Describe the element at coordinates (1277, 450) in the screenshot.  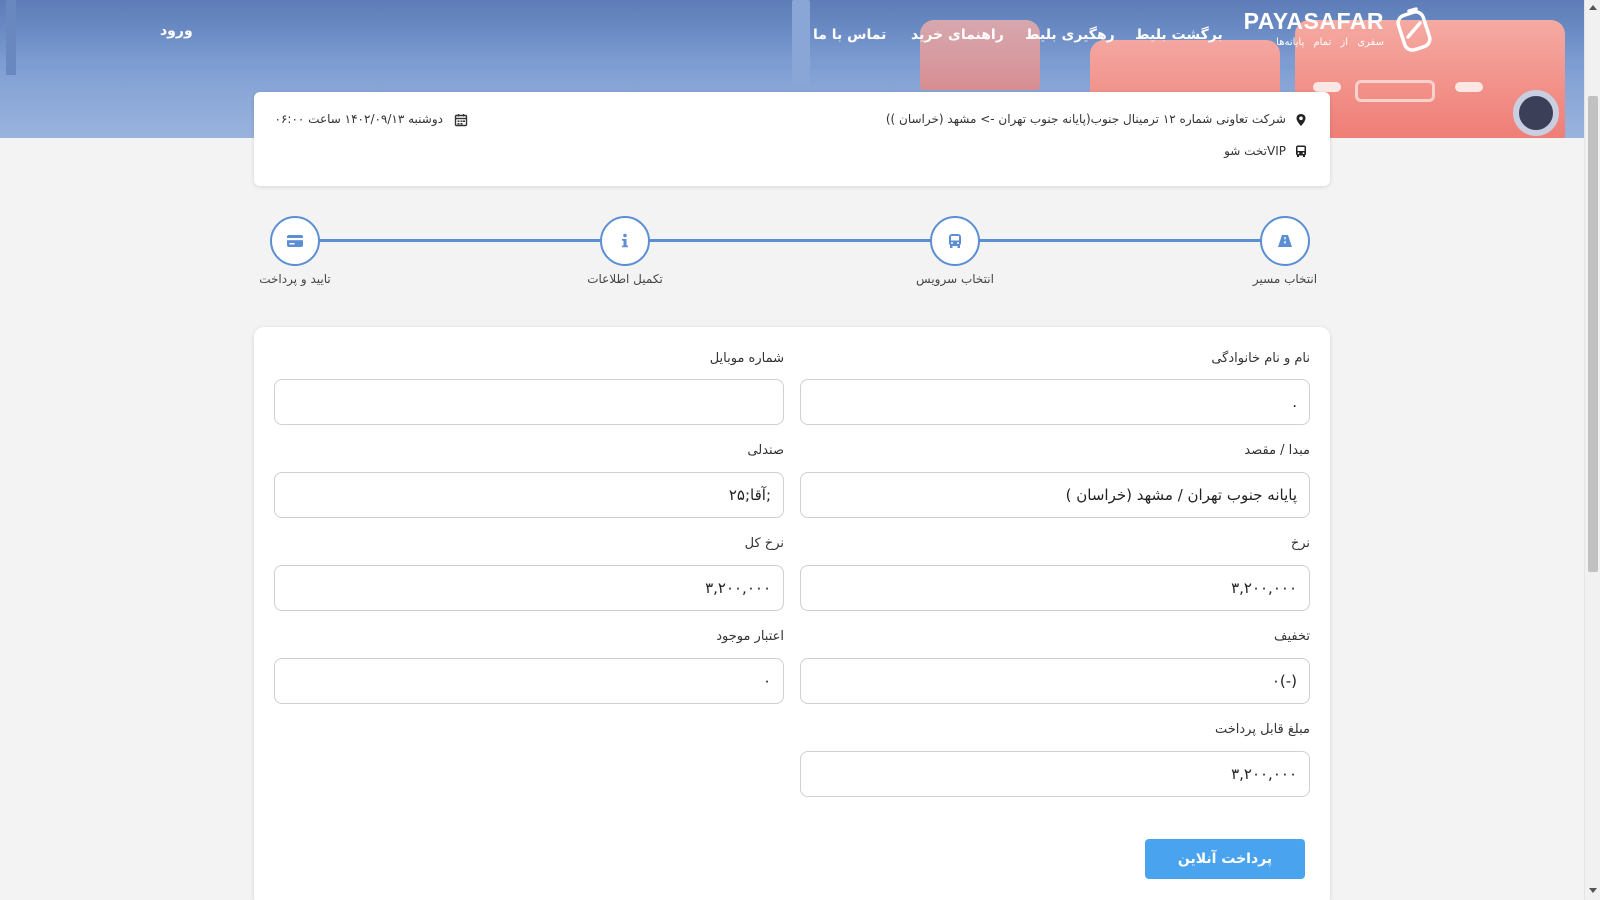
I see `origin-destination-label: مبدا / مقصد` at that location.